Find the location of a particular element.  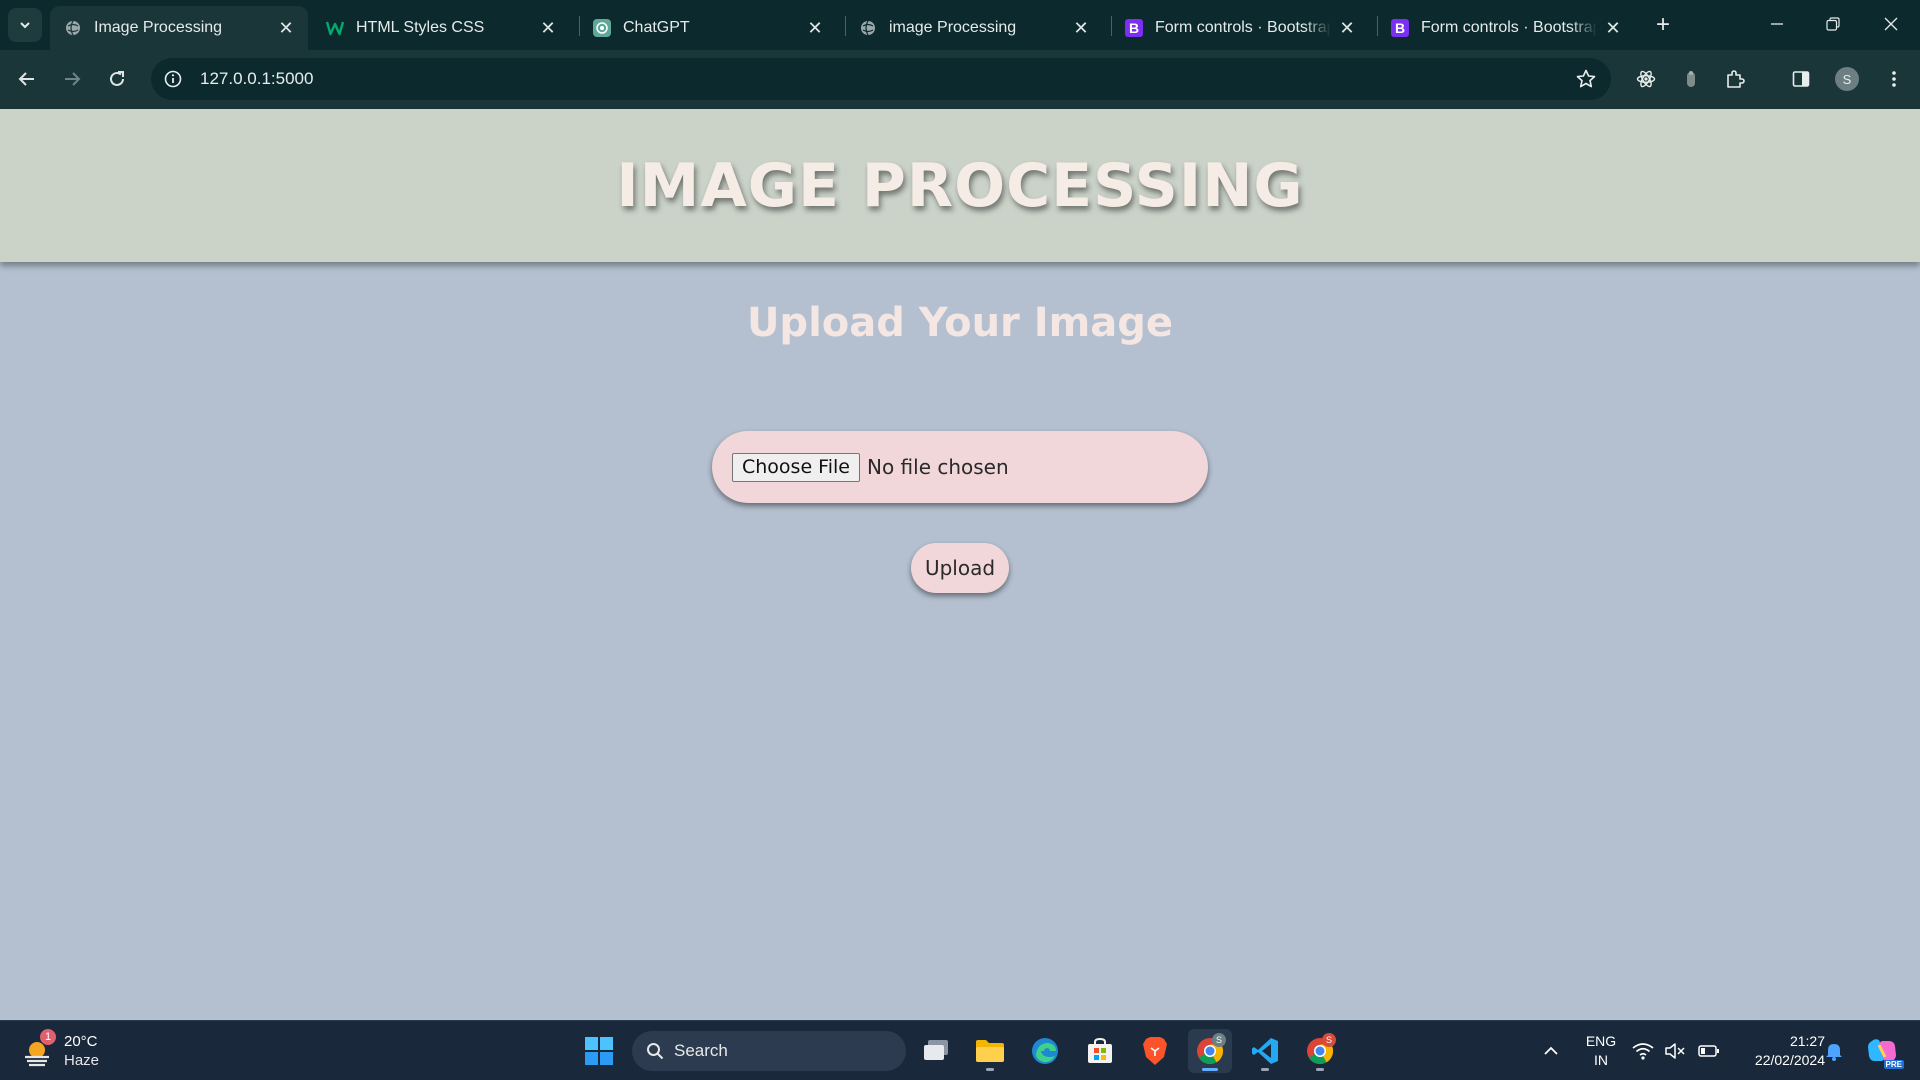

windows-logo-icon is located at coordinates (599, 1051).